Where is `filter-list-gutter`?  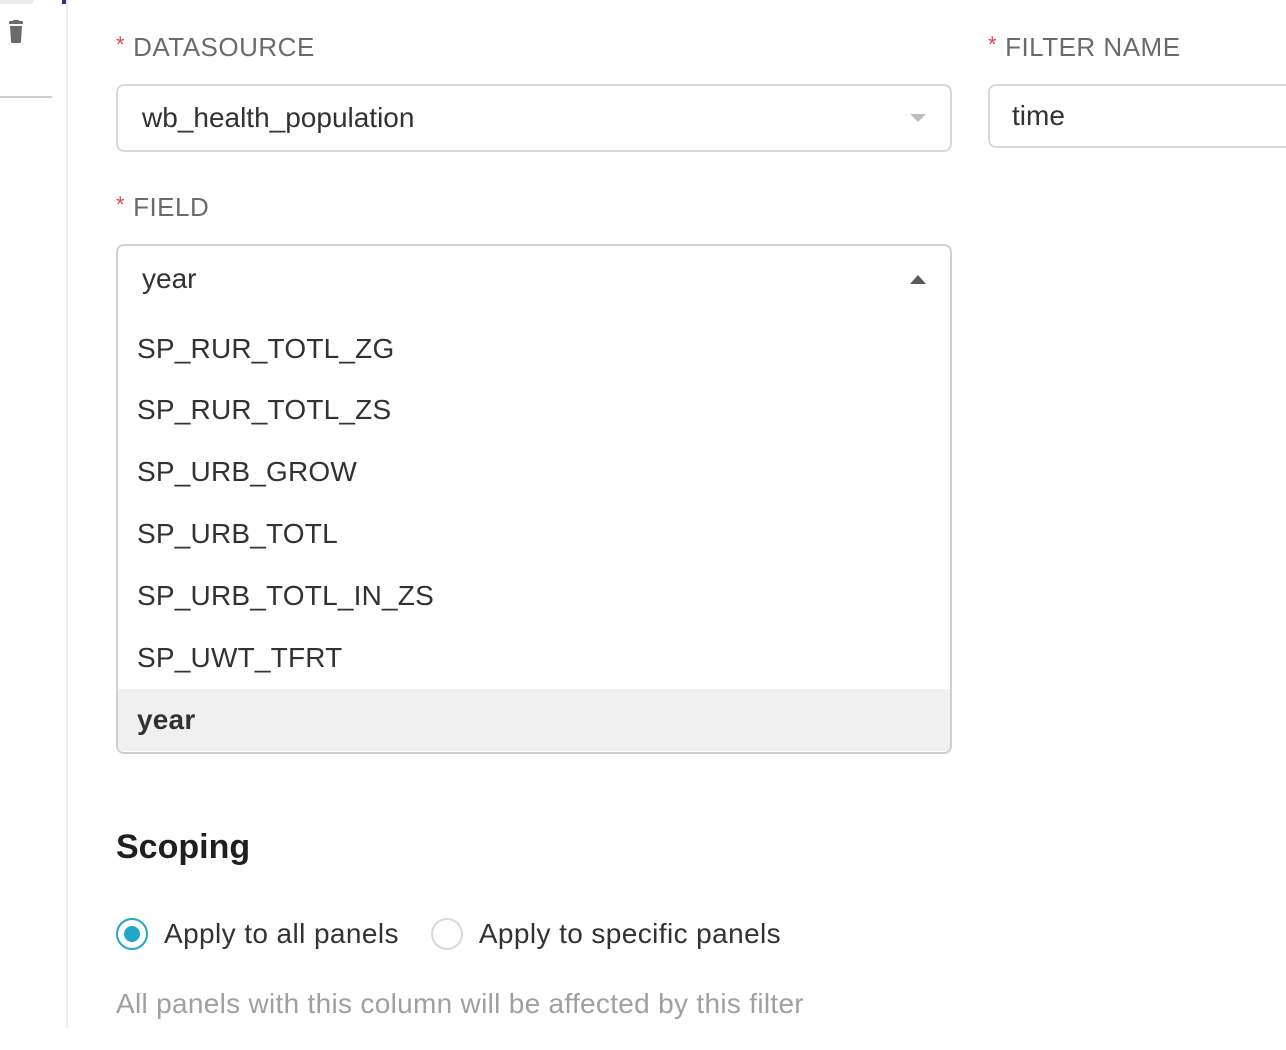
filter-list-gutter is located at coordinates (34, 514).